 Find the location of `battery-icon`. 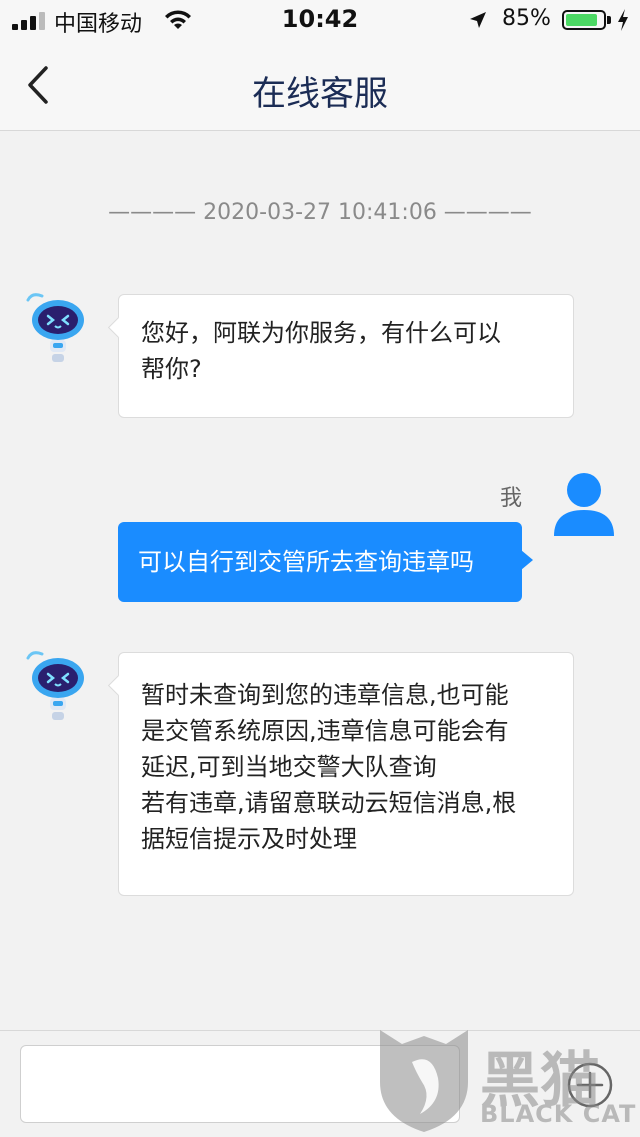

battery-icon is located at coordinates (584, 20).